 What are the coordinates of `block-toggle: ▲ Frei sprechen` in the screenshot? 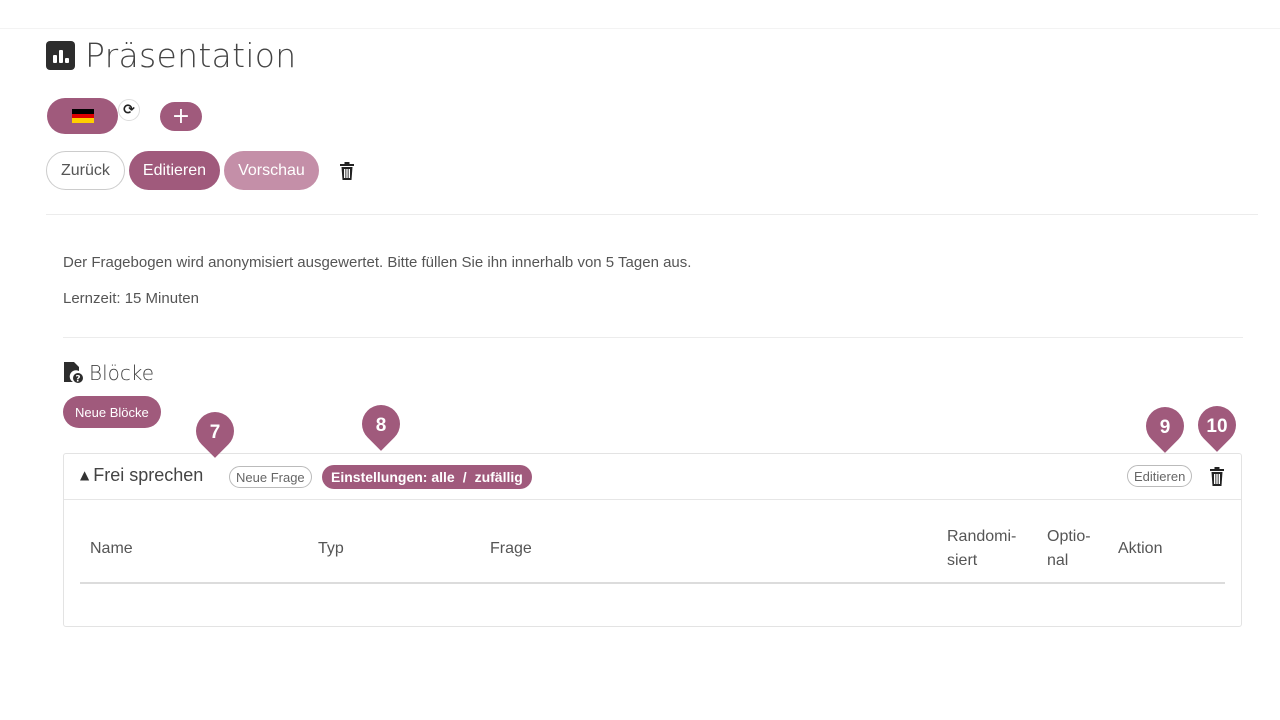 It's located at (141, 475).